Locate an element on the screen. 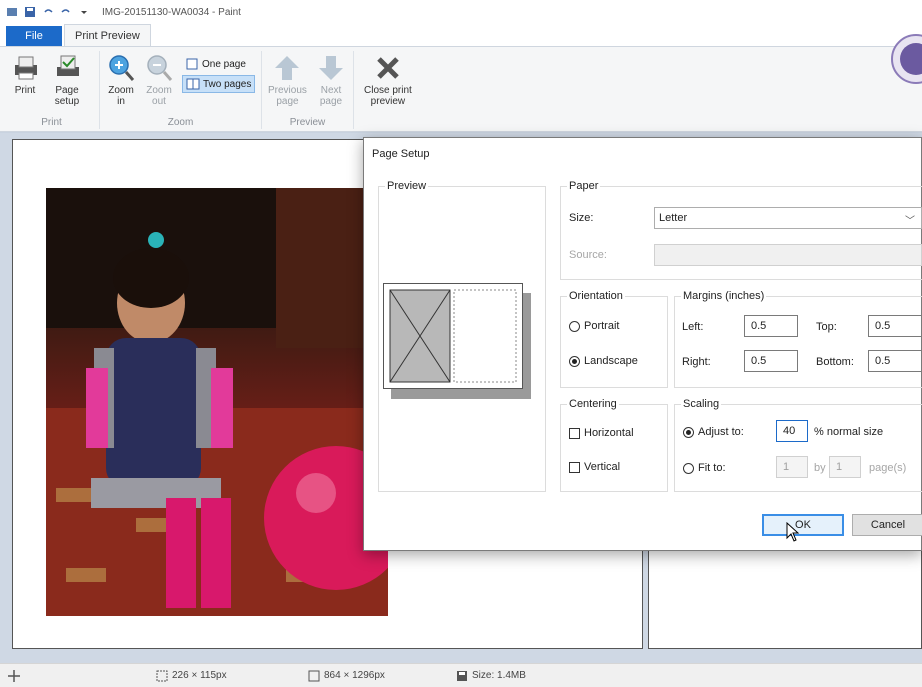  preview-paper is located at coordinates (453, 336).